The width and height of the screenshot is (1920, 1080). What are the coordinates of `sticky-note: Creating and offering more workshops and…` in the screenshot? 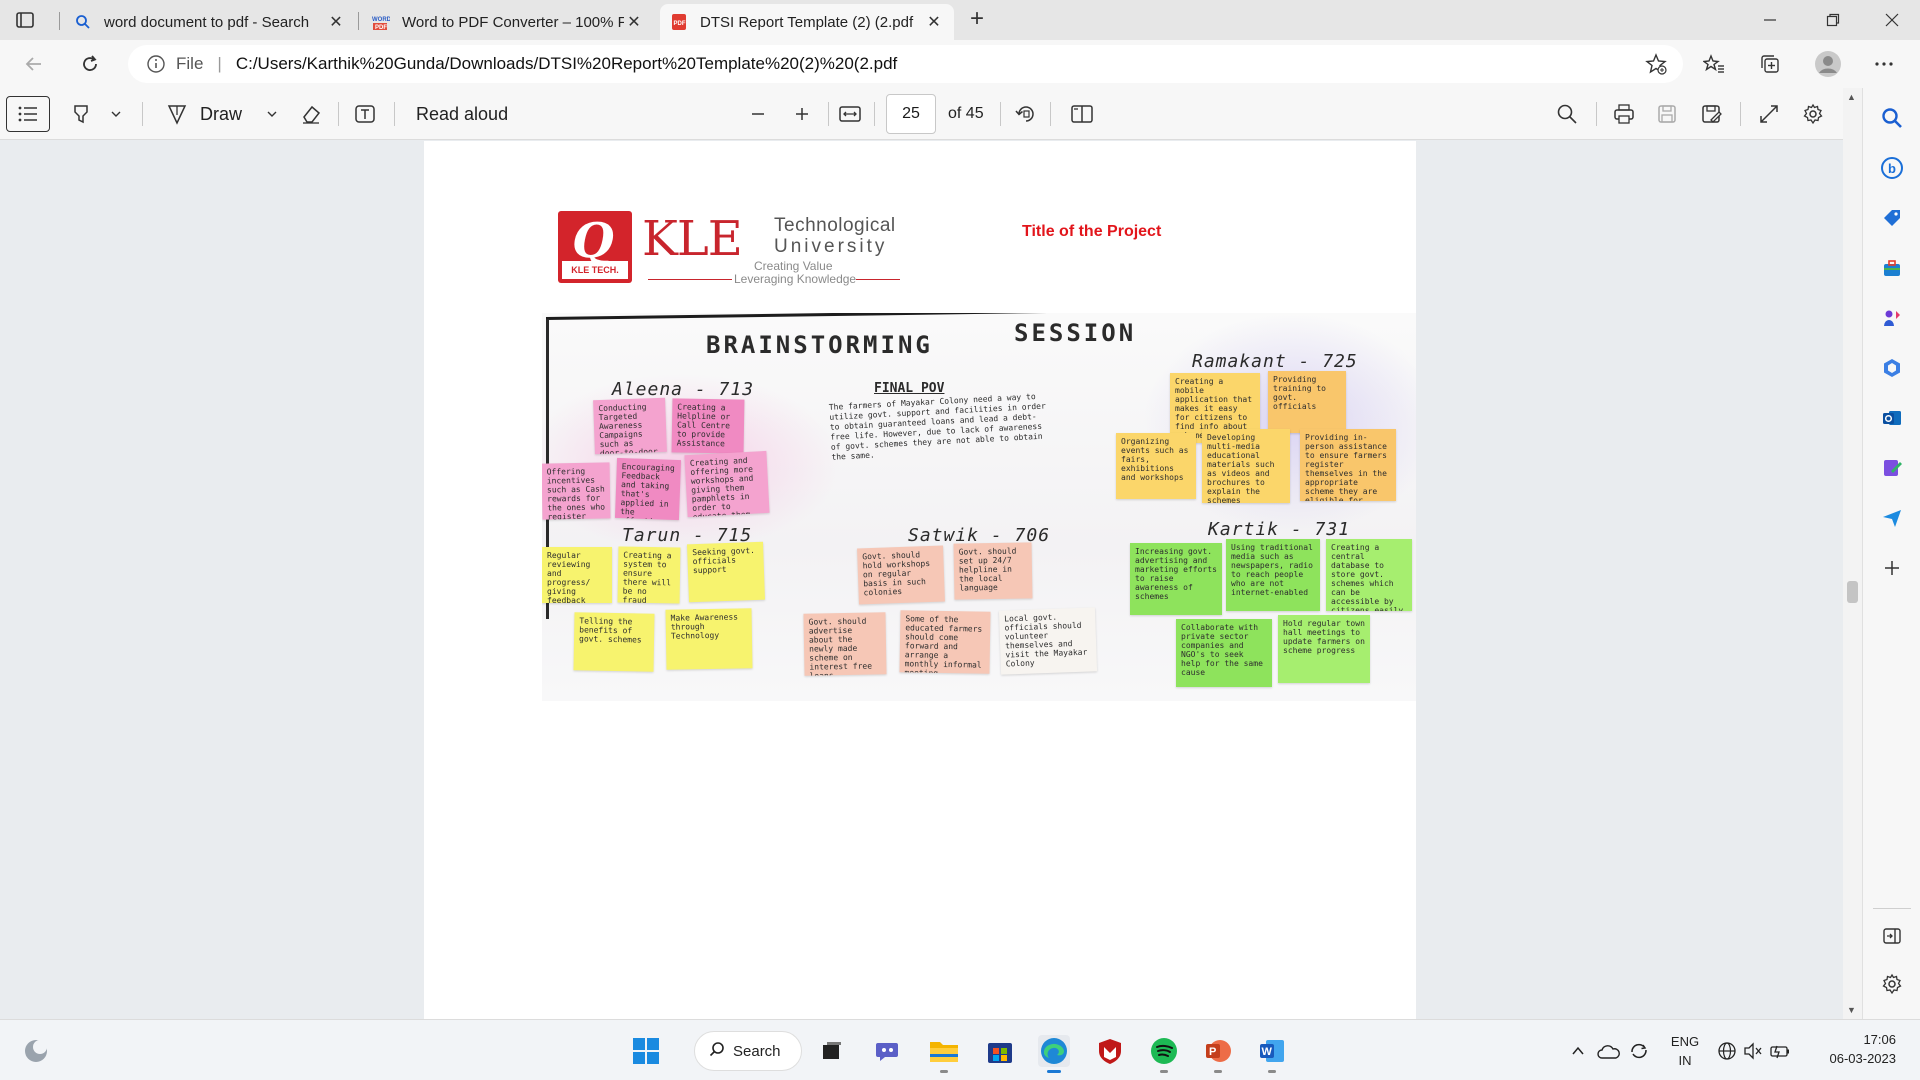 It's located at (727, 484).